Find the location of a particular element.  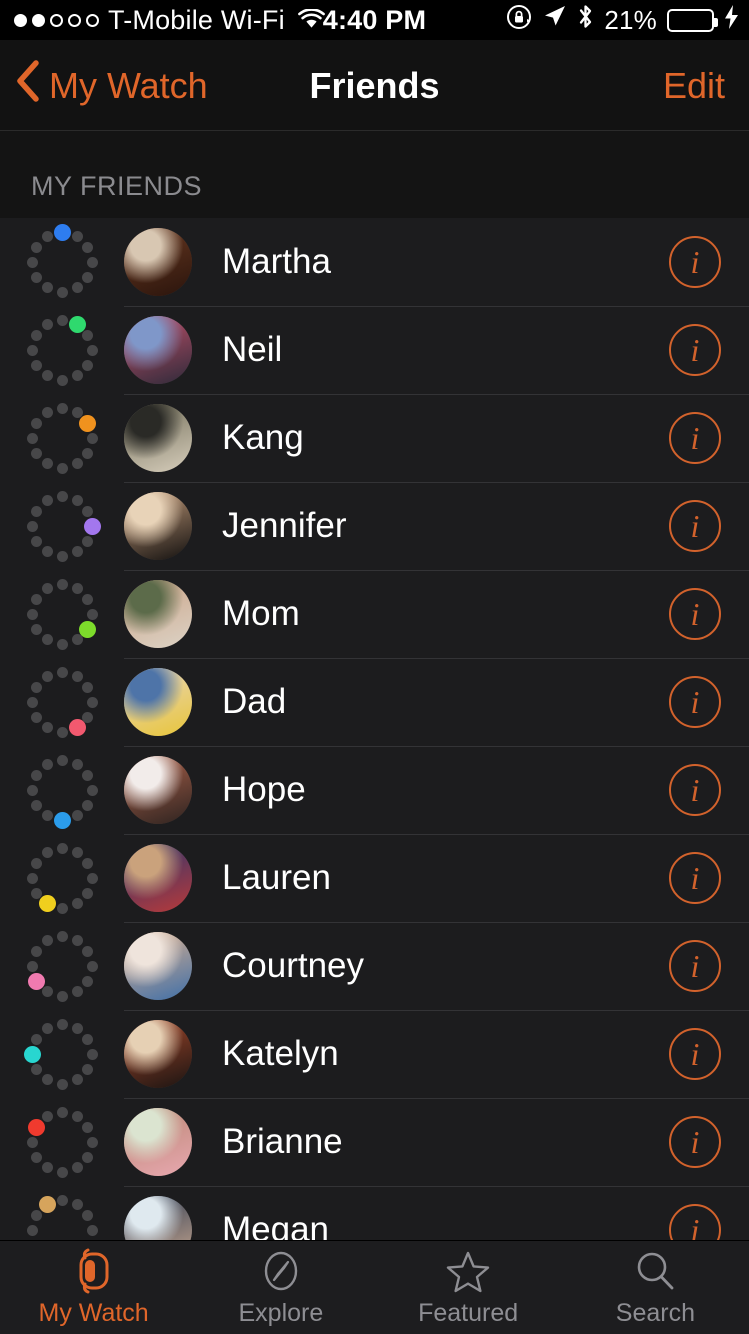

friend-row: Brianne i is located at coordinates (374, 1142).